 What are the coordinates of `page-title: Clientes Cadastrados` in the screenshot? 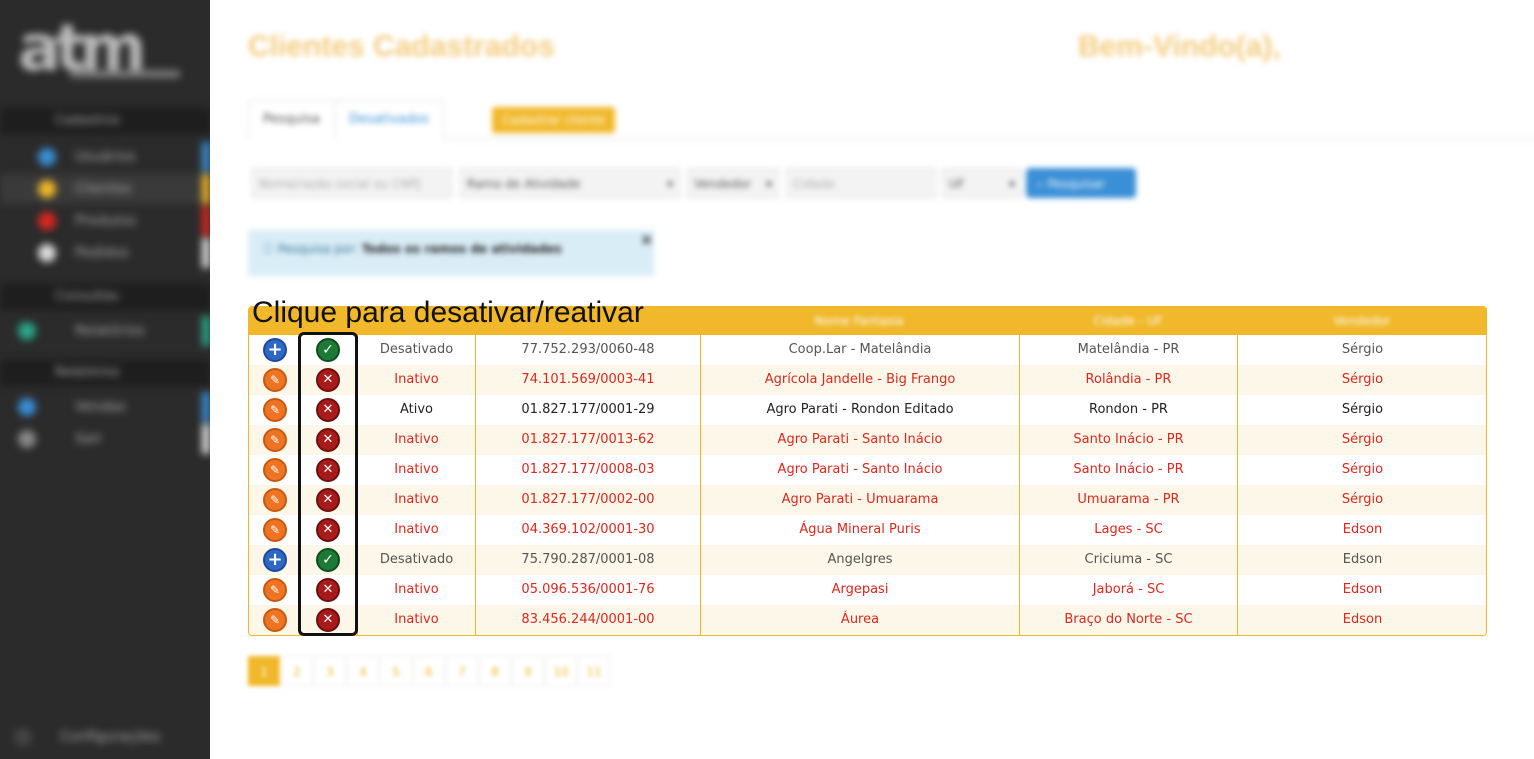 It's located at (401, 46).